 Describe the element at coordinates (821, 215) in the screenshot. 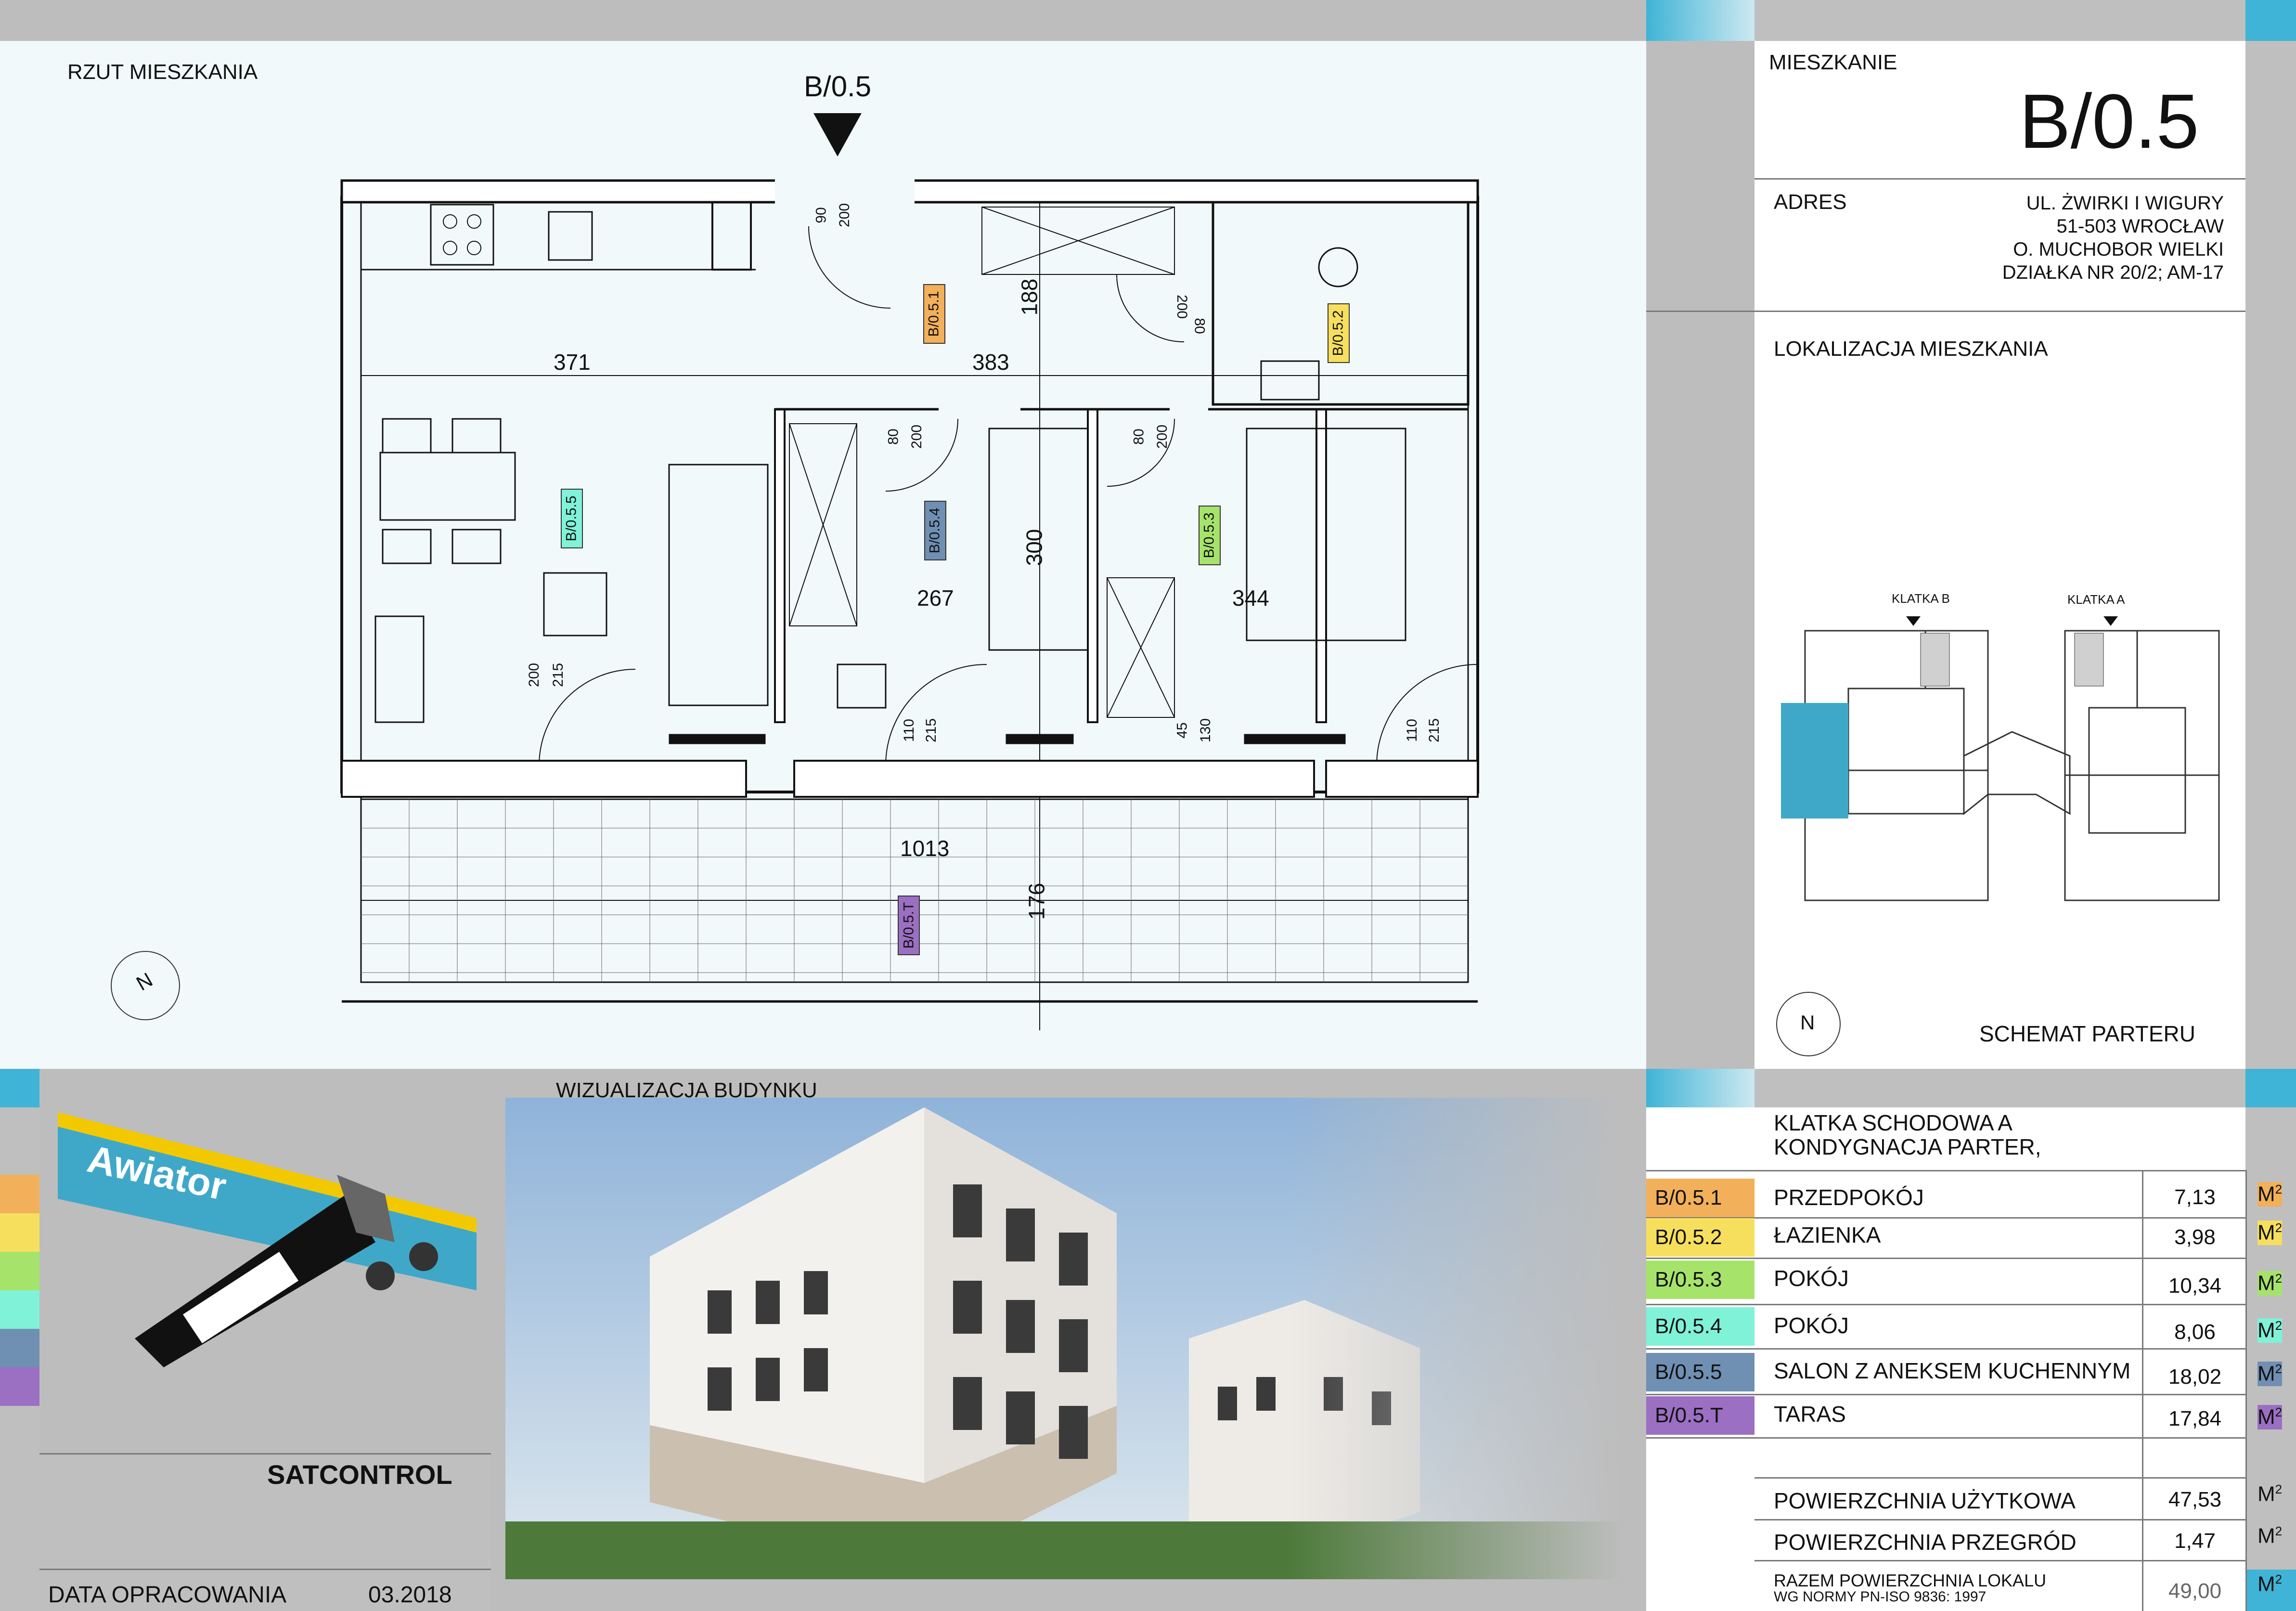

I see `door-label: 90` at that location.